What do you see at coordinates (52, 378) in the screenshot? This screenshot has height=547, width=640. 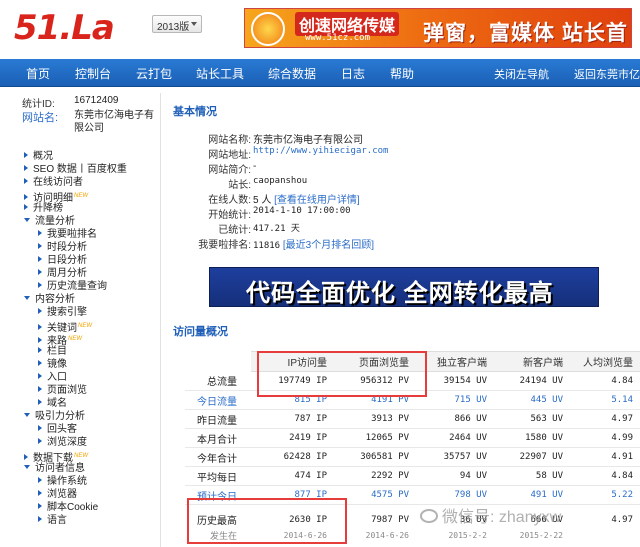 I see `sidebar-item-entry: 入口` at bounding box center [52, 378].